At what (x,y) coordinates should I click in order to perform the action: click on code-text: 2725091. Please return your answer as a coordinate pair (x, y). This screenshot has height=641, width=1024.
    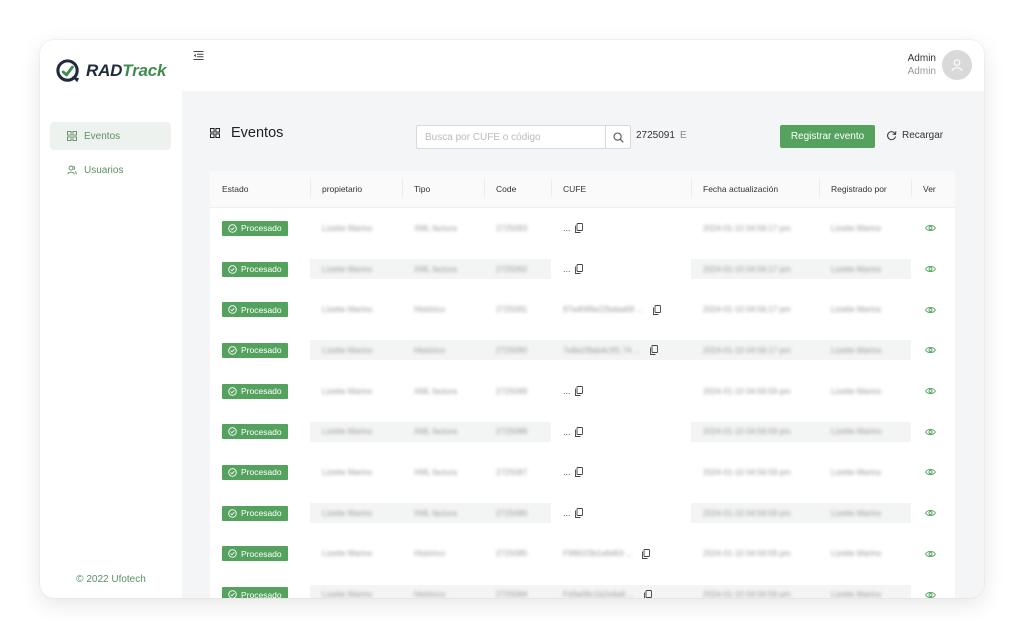
    Looking at the image, I should click on (512, 310).